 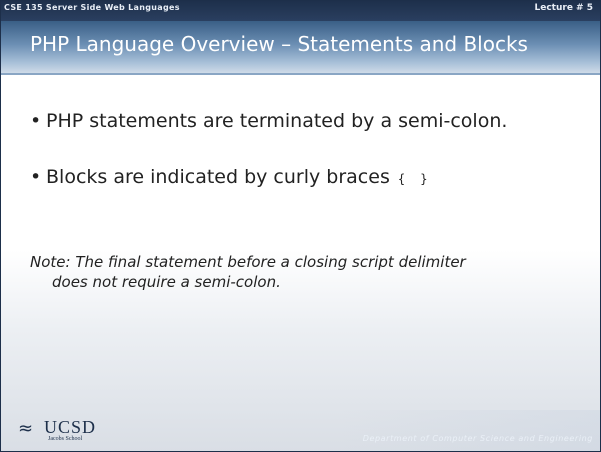 What do you see at coordinates (92, 7) in the screenshot?
I see `course-label: CSE 135 Server Side Web Languages` at bounding box center [92, 7].